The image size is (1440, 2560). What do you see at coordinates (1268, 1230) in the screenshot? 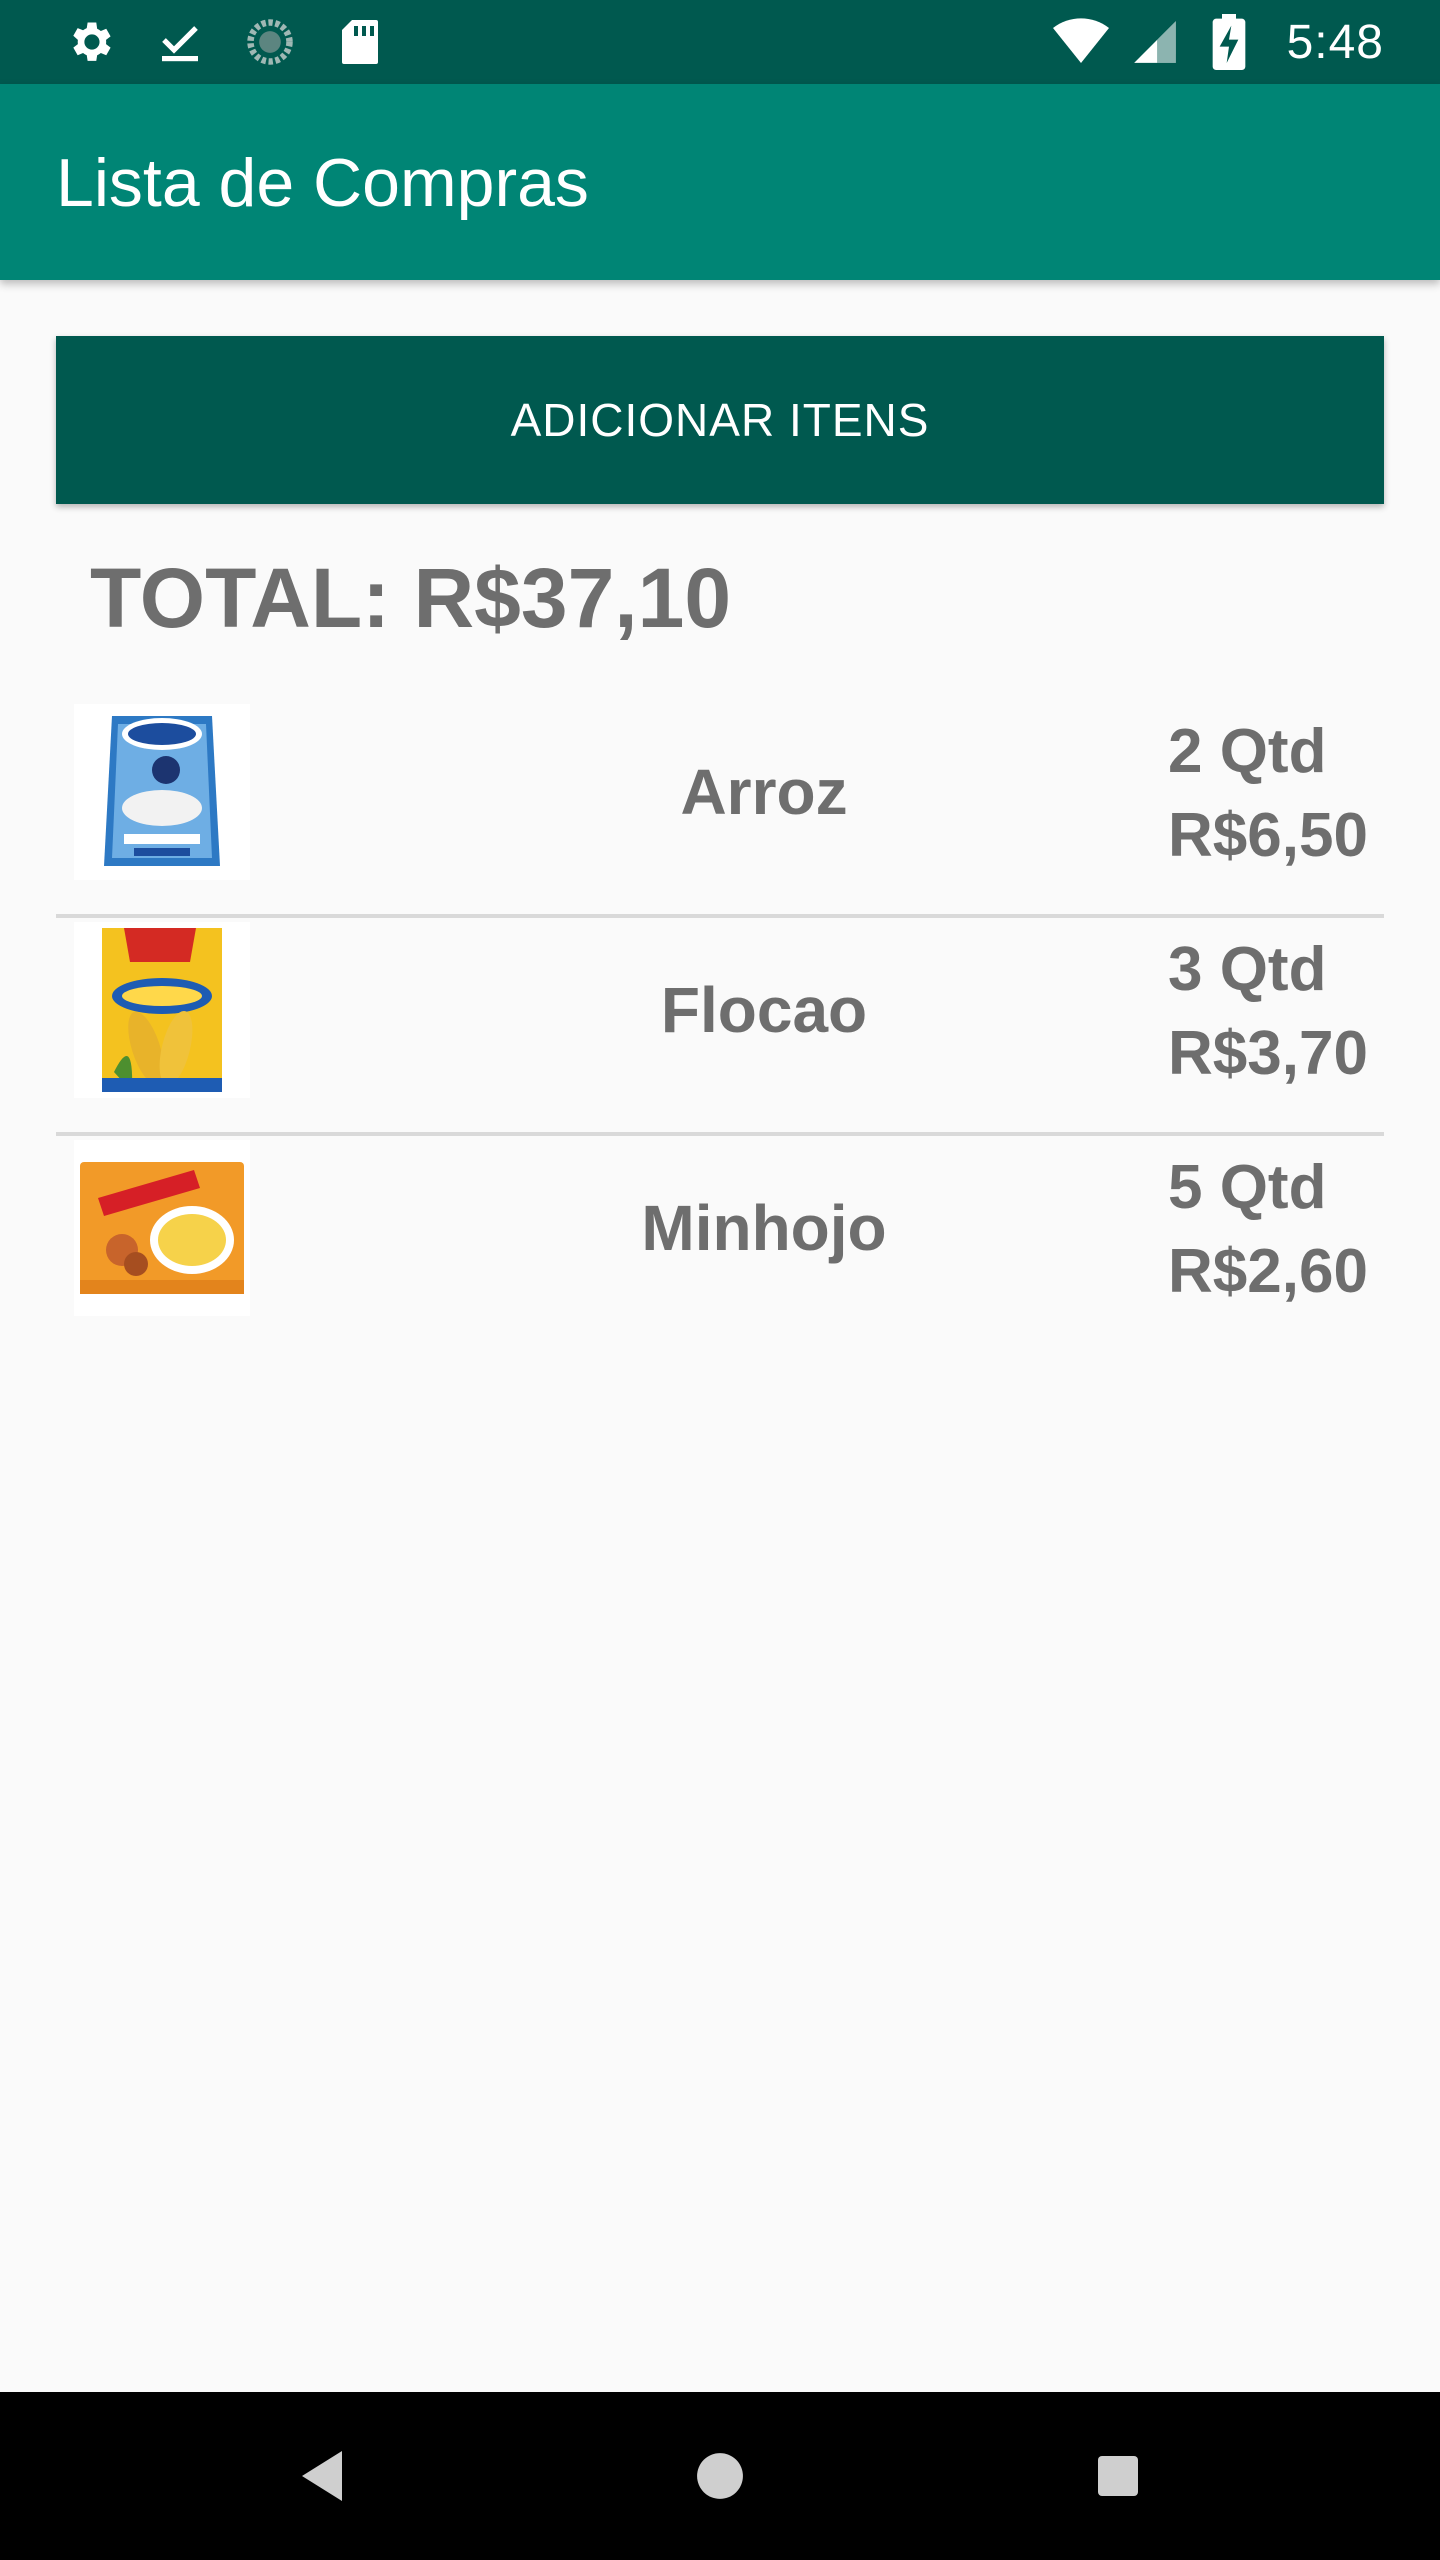
I see `item-info: 5 Qtd R$2,60` at bounding box center [1268, 1230].